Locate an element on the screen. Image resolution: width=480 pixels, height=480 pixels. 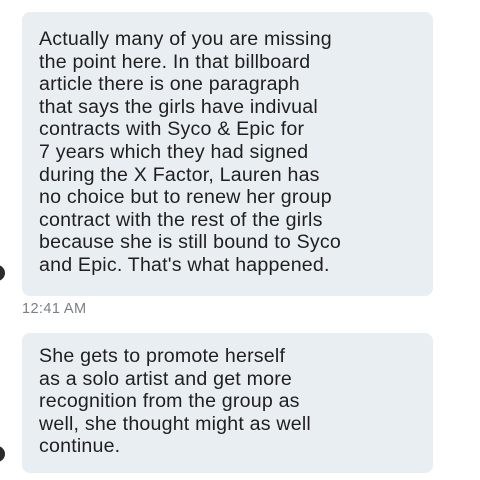
message-timestamp: 12:41 AM is located at coordinates (54, 309).